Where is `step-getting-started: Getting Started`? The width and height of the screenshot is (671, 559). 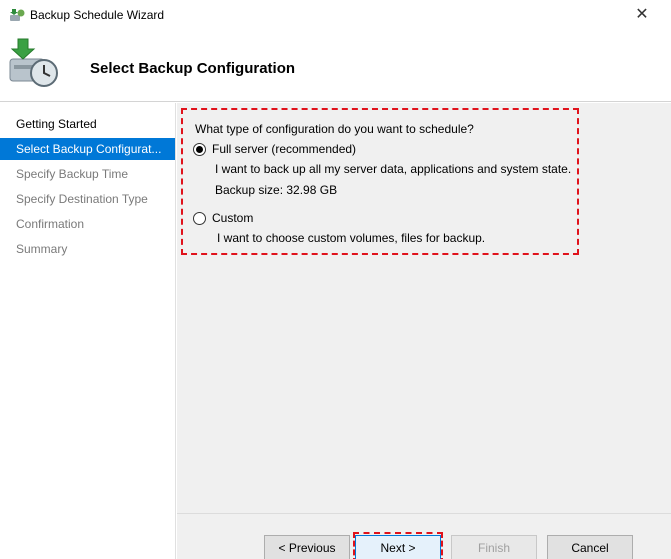 step-getting-started: Getting Started is located at coordinates (87, 124).